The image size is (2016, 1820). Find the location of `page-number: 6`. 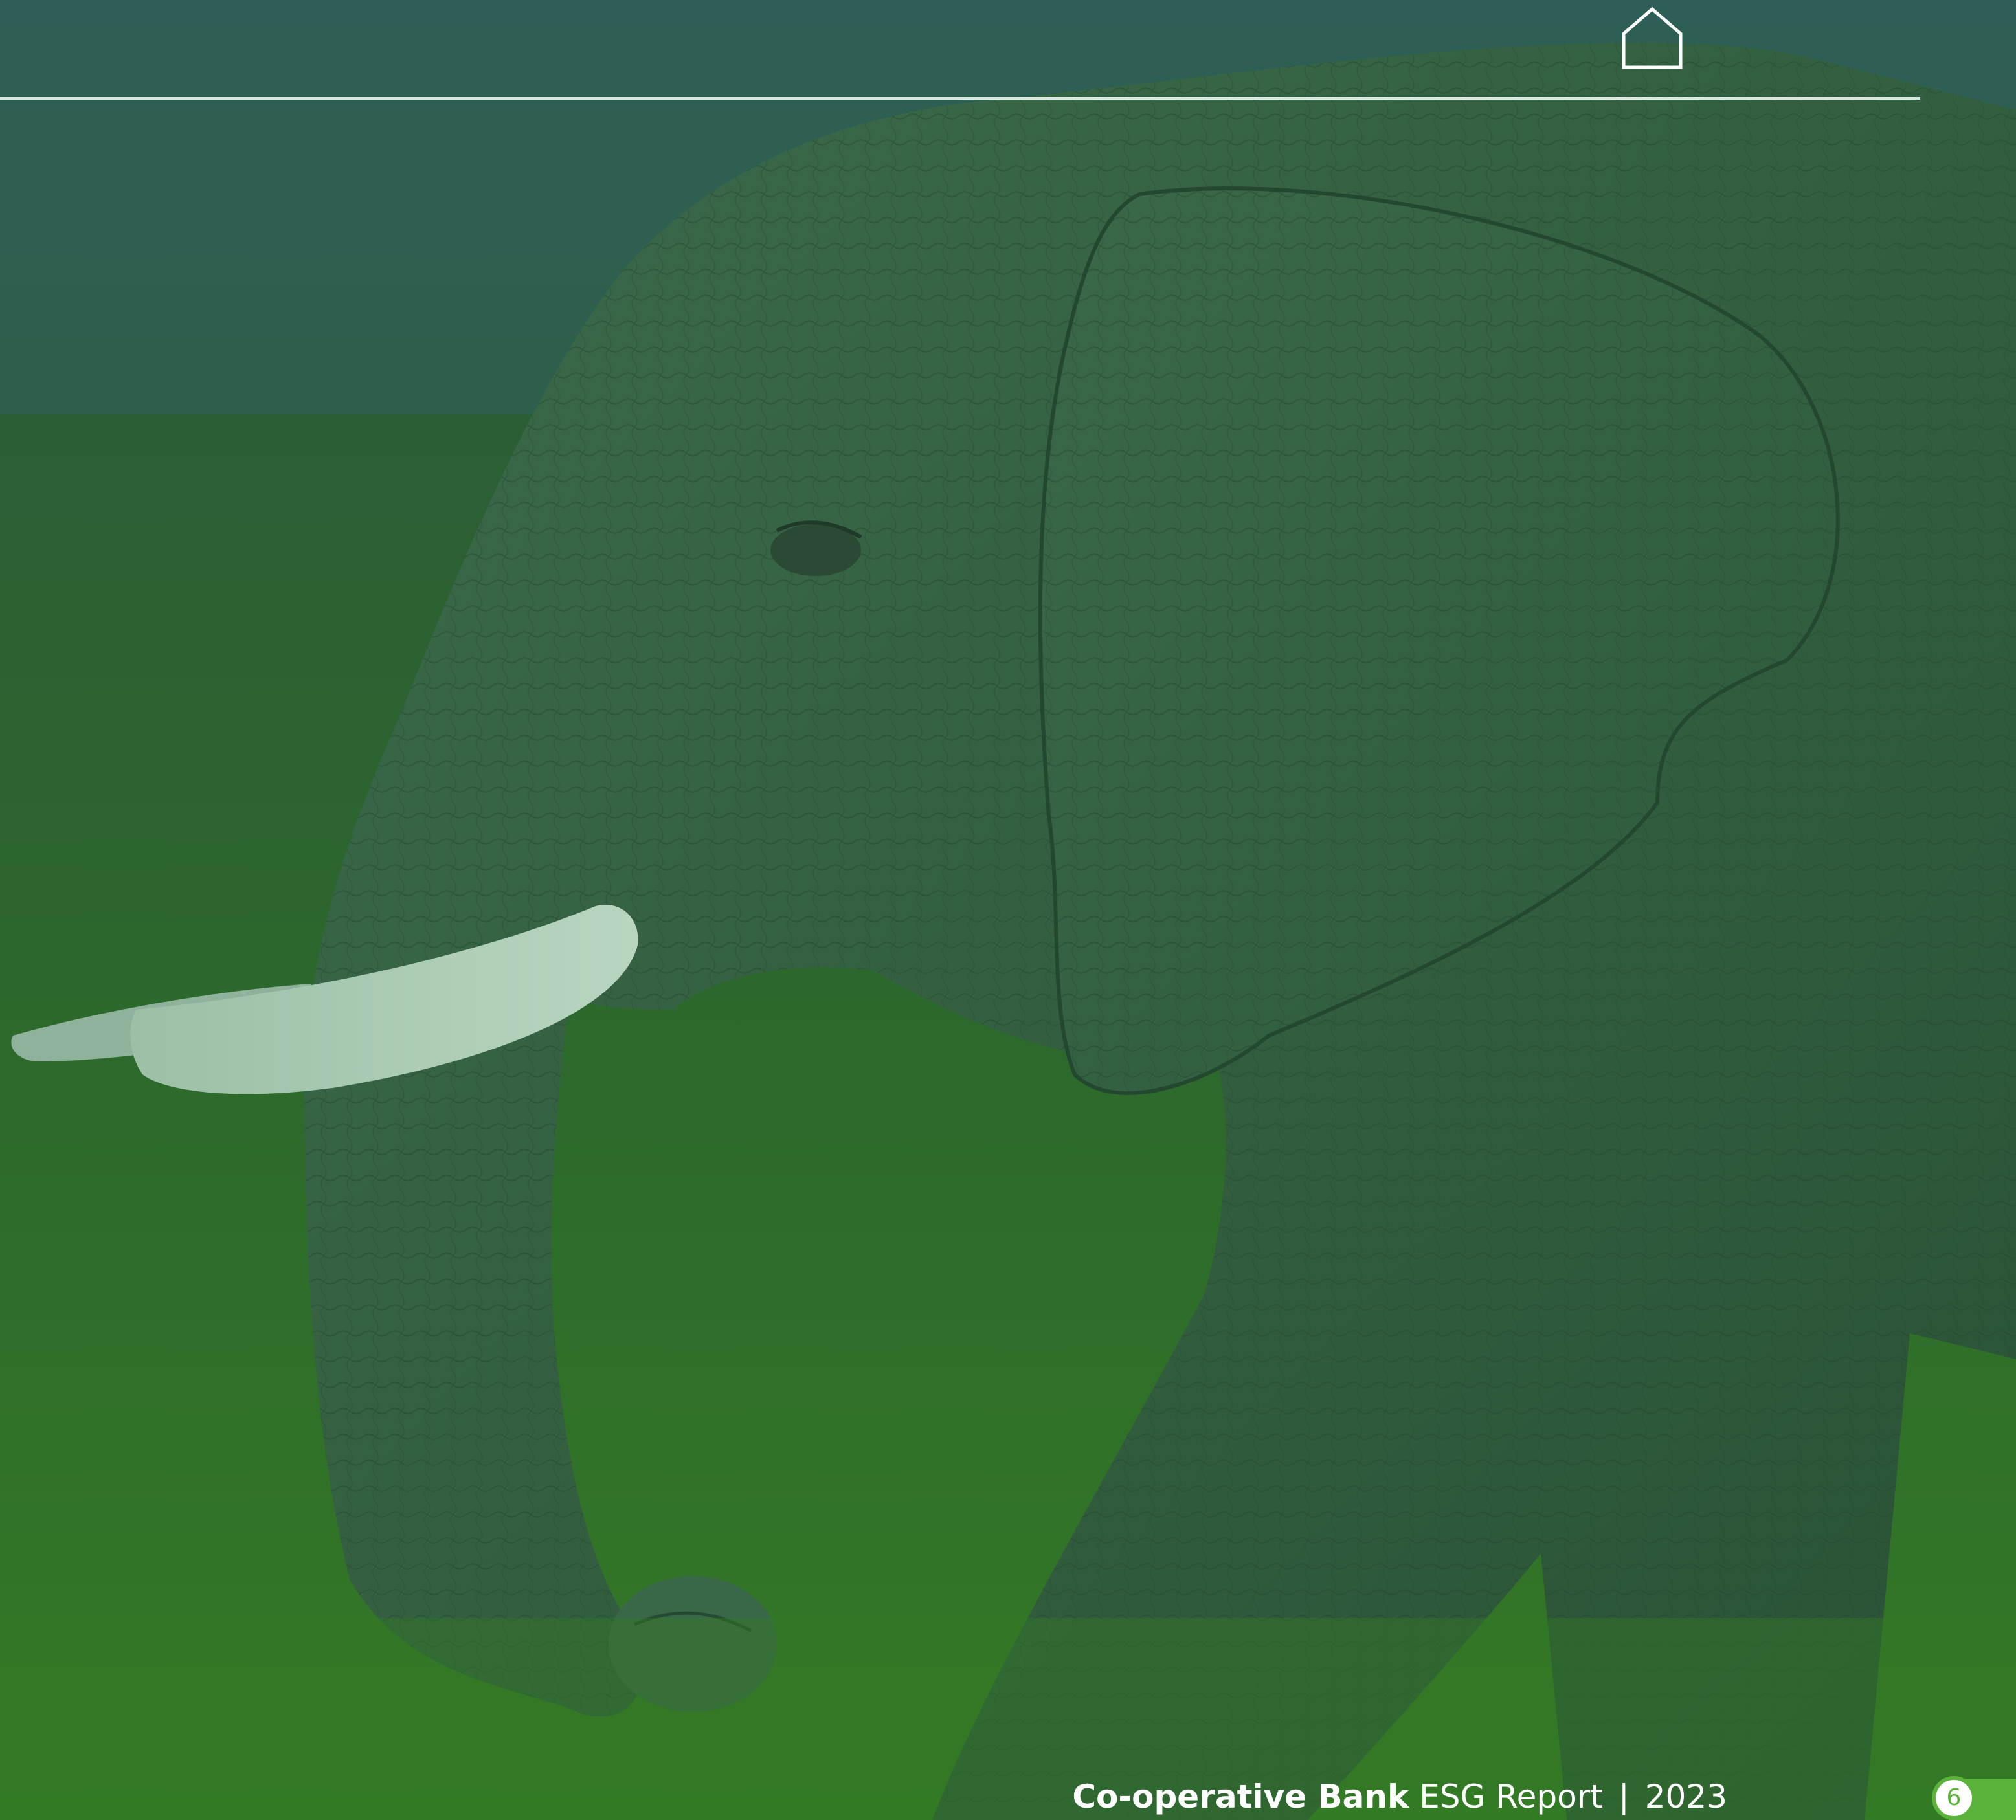

page-number: 6 is located at coordinates (1954, 1798).